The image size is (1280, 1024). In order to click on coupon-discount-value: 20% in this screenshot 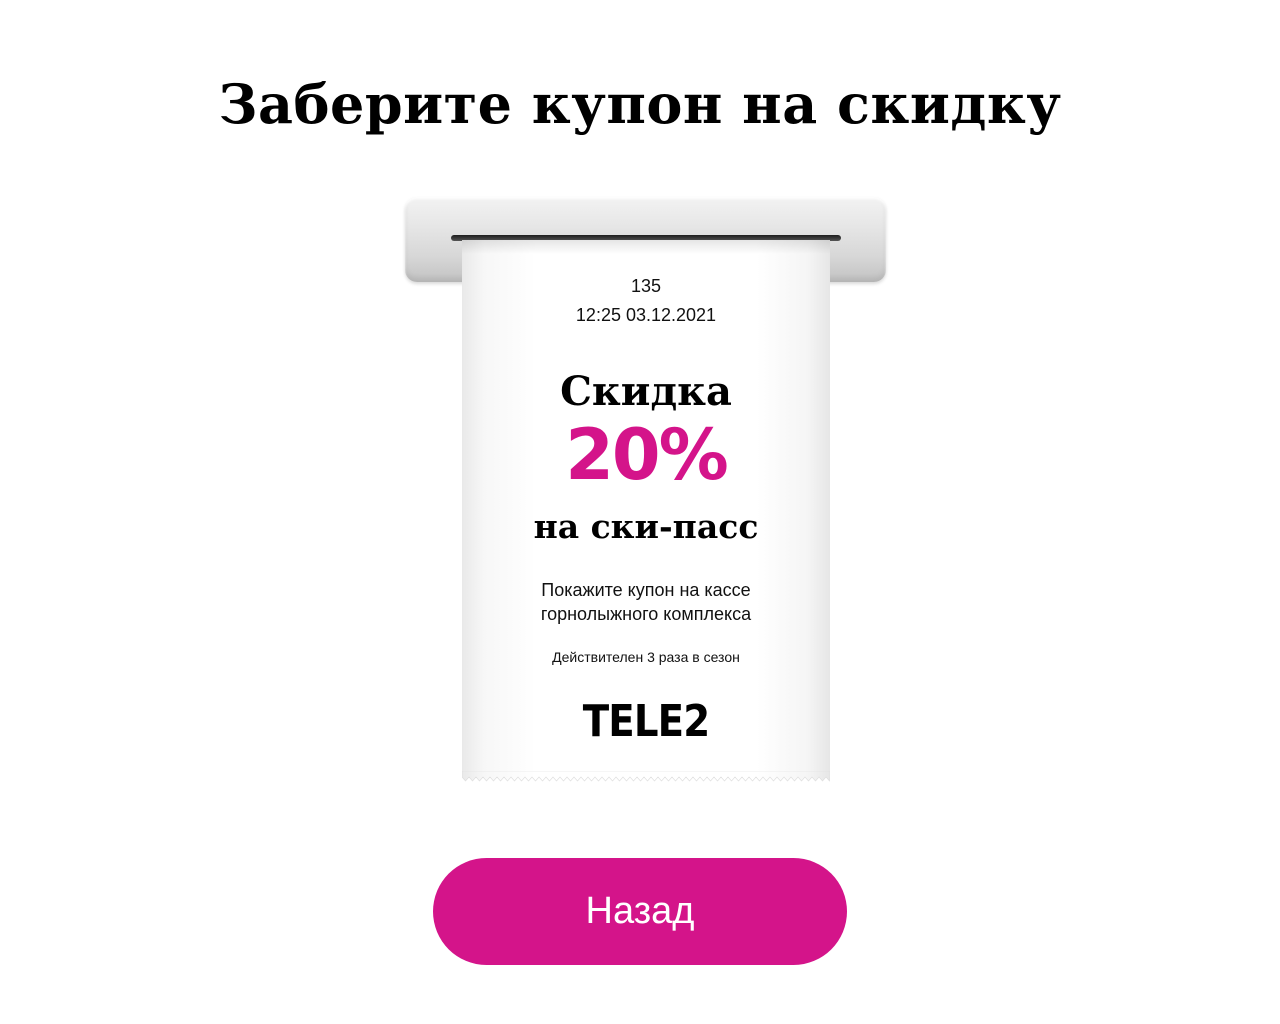, I will do `click(647, 455)`.